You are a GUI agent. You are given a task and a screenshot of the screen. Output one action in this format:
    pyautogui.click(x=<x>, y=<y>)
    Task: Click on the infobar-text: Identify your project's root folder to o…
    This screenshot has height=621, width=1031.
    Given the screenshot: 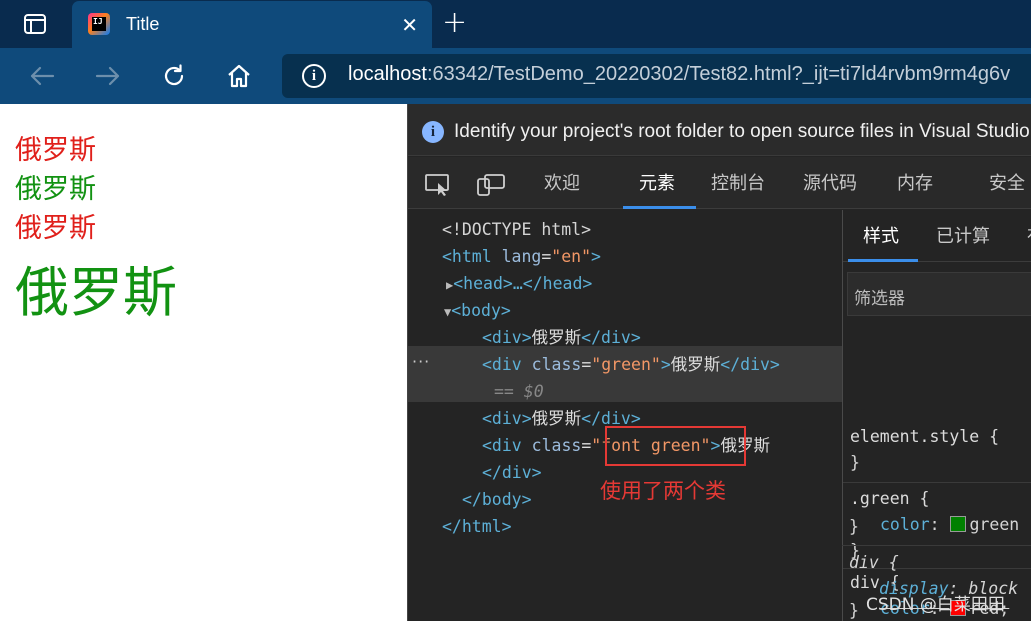 What is the action you would take?
    pyautogui.click(x=742, y=131)
    